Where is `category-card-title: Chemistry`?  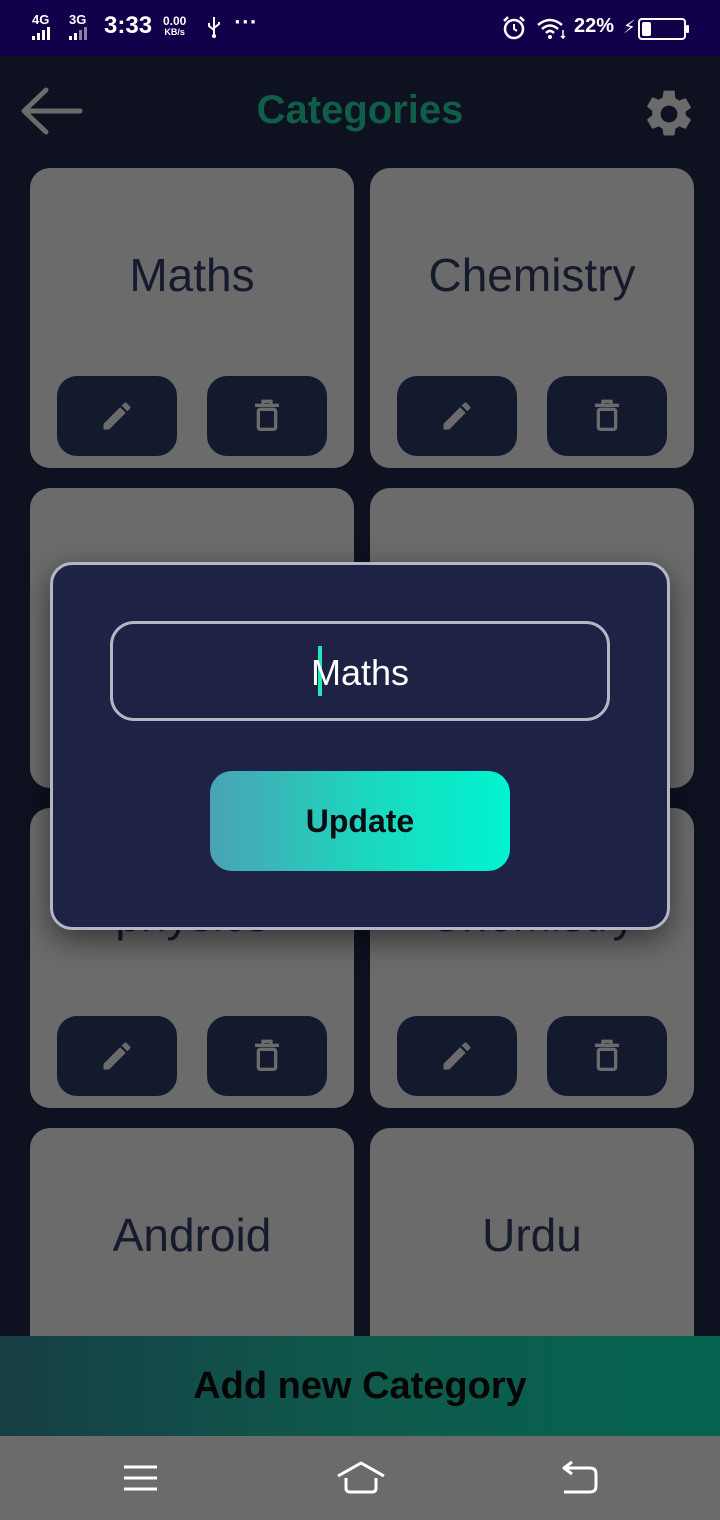 category-card-title: Chemistry is located at coordinates (532, 275).